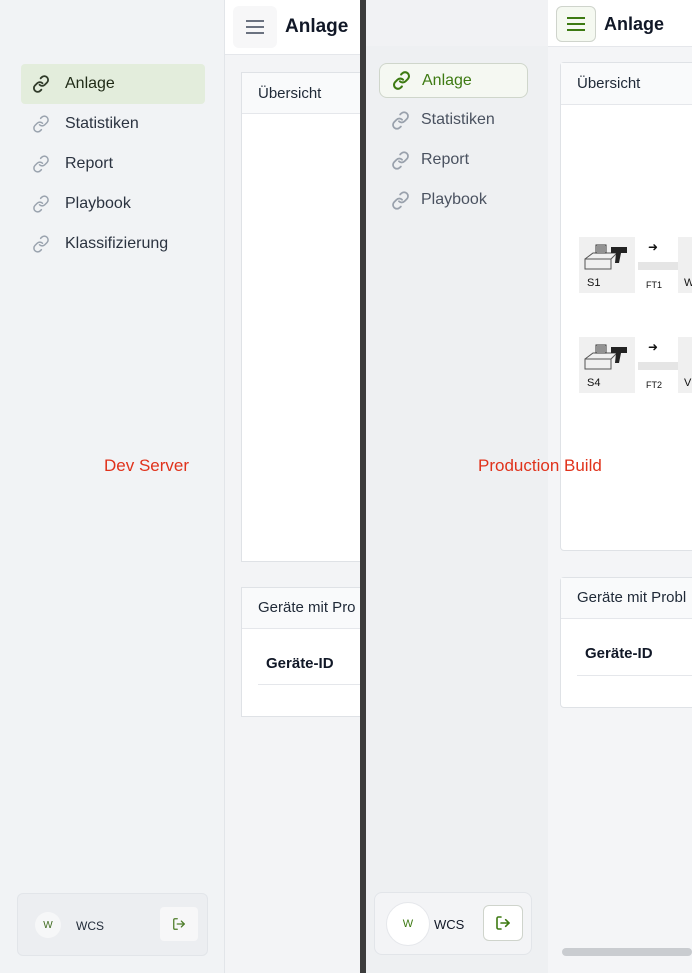  I want to click on environment-label: Production Build, so click(540, 465).